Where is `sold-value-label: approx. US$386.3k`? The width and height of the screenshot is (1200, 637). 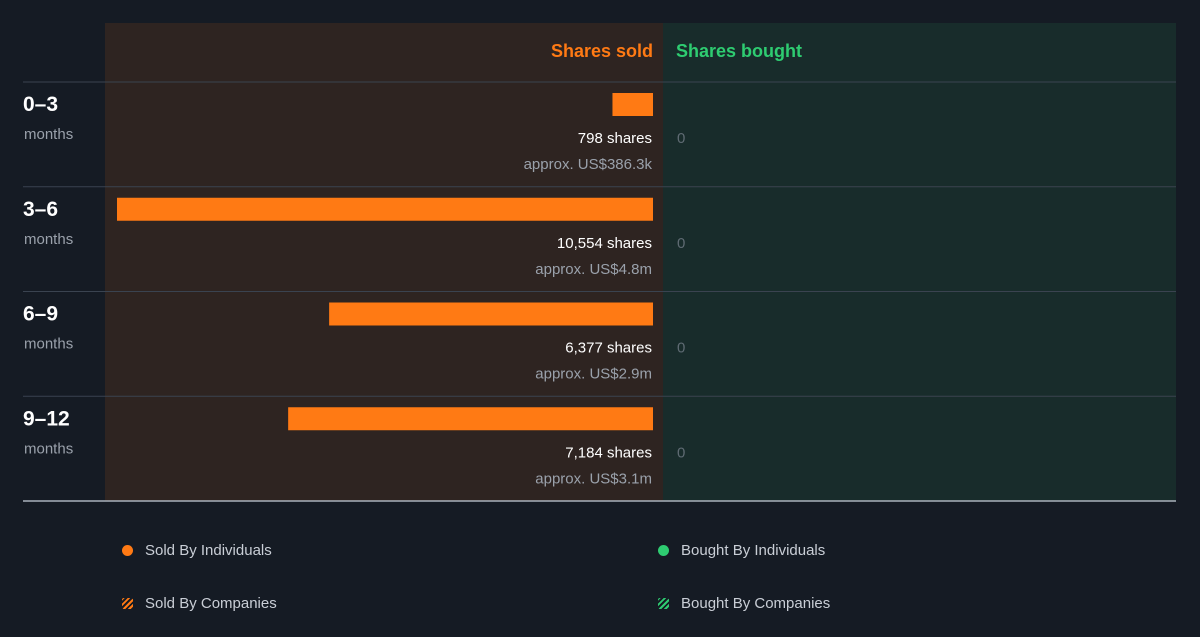
sold-value-label: approx. US$386.3k is located at coordinates (588, 164).